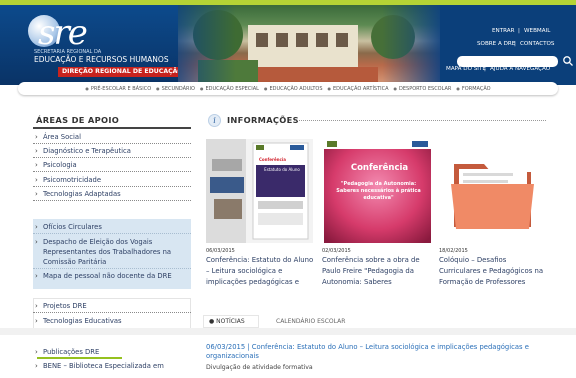 The width and height of the screenshot is (576, 378). Describe the element at coordinates (82, 321) in the screenshot. I see `sidebar-item-label: Tecnologias Educativas` at that location.